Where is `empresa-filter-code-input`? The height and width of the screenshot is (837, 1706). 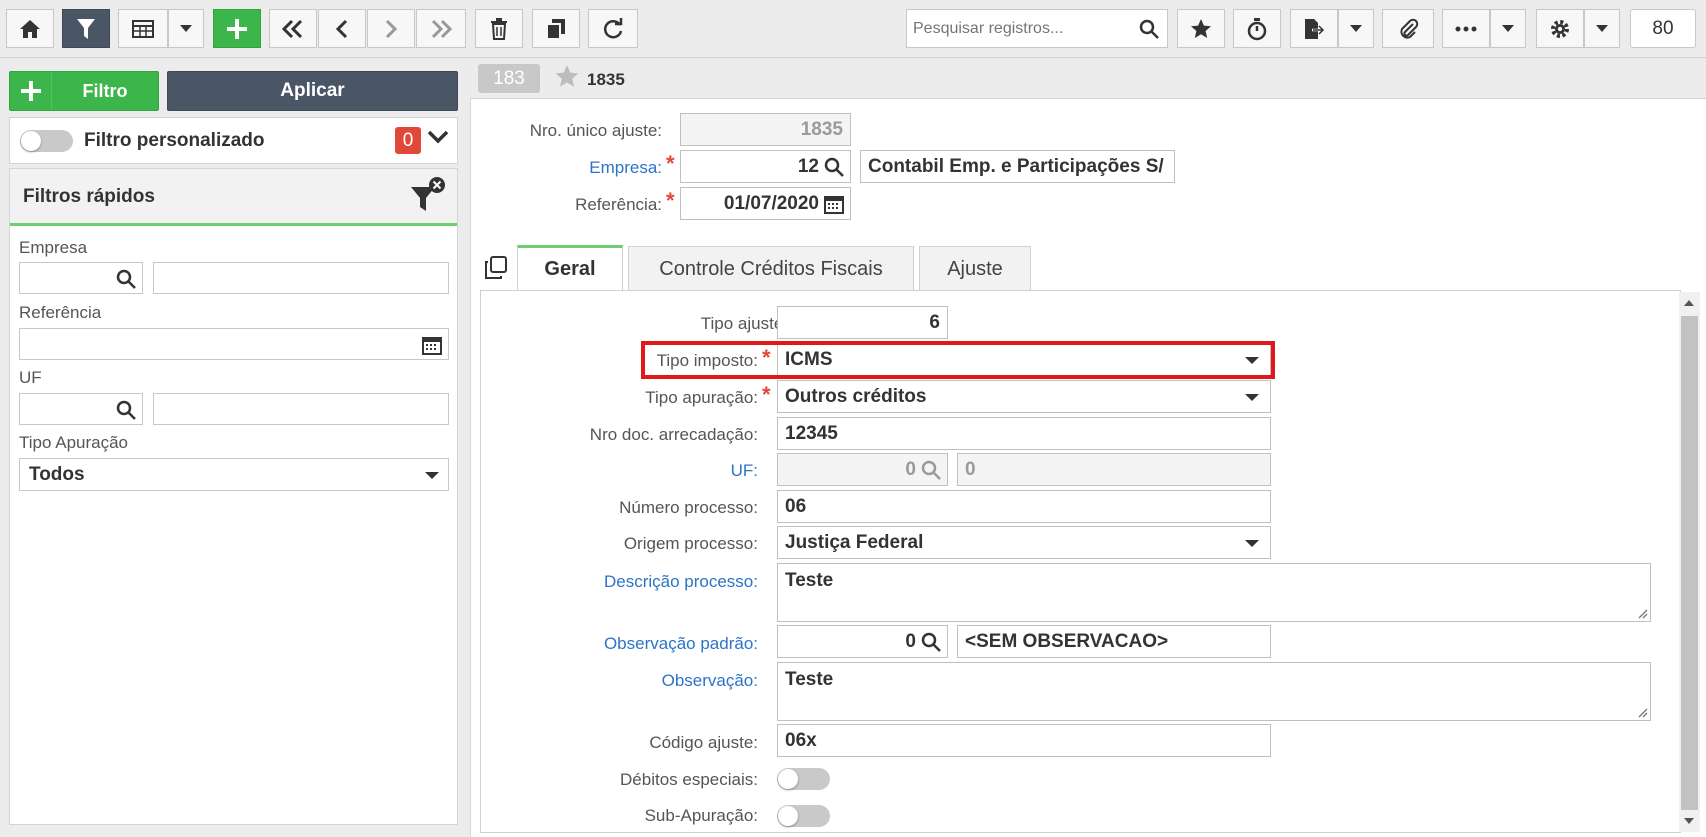 empresa-filter-code-input is located at coordinates (81, 278).